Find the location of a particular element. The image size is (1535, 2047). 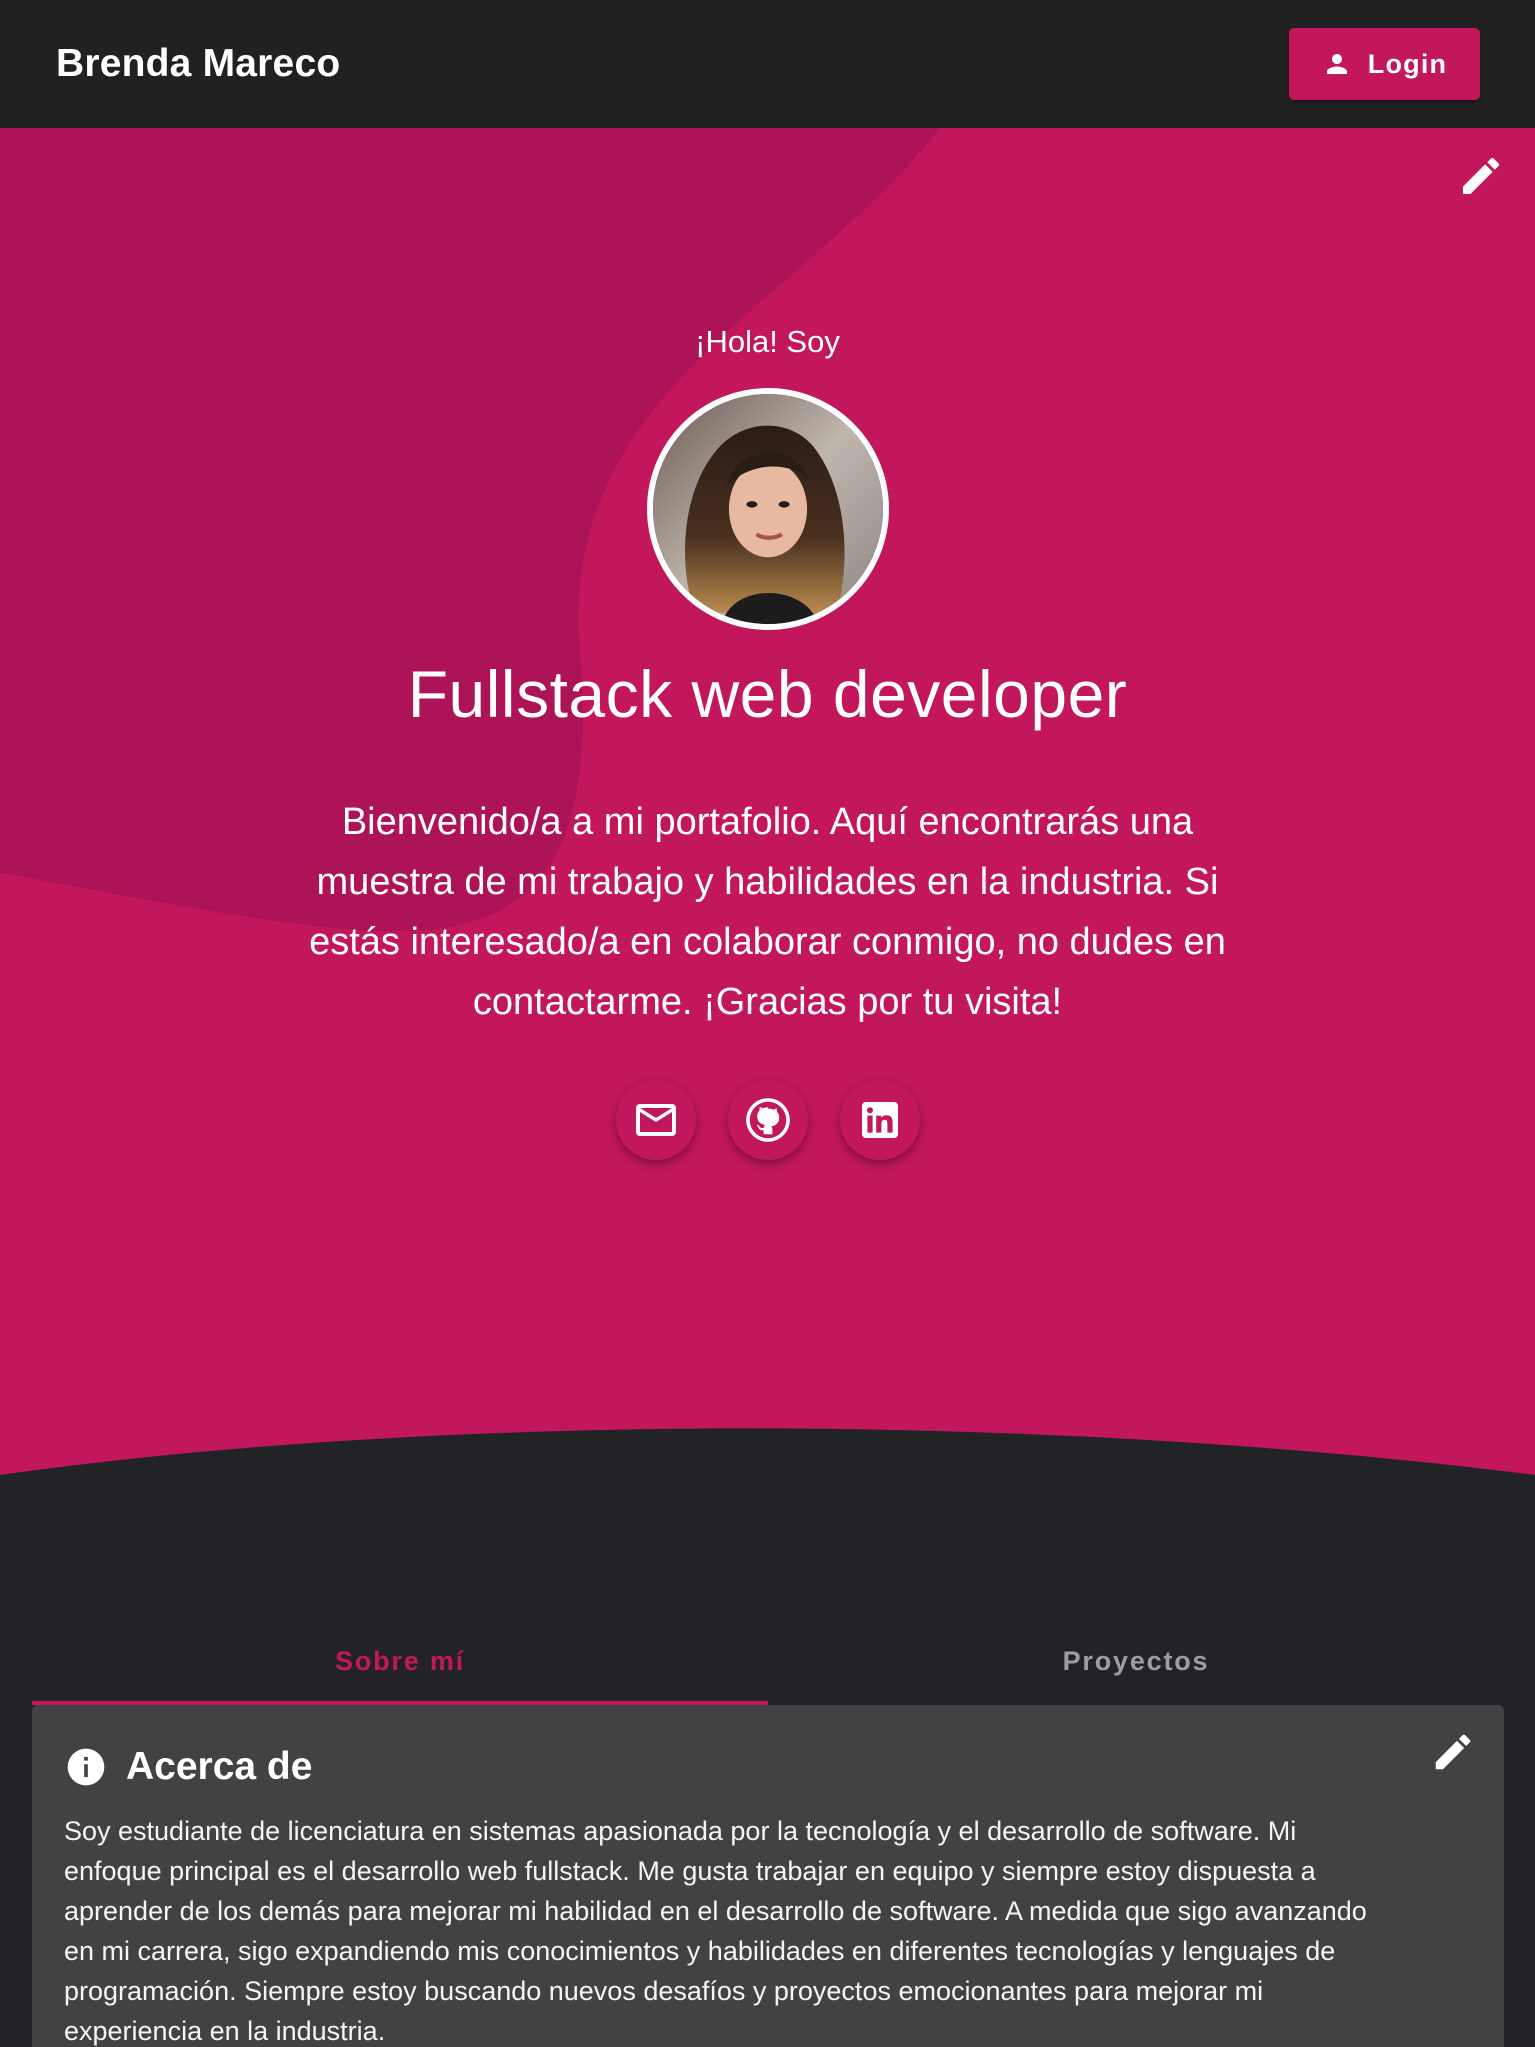

section-tabs: Sobre mí Proyectos is located at coordinates (768, 1665).